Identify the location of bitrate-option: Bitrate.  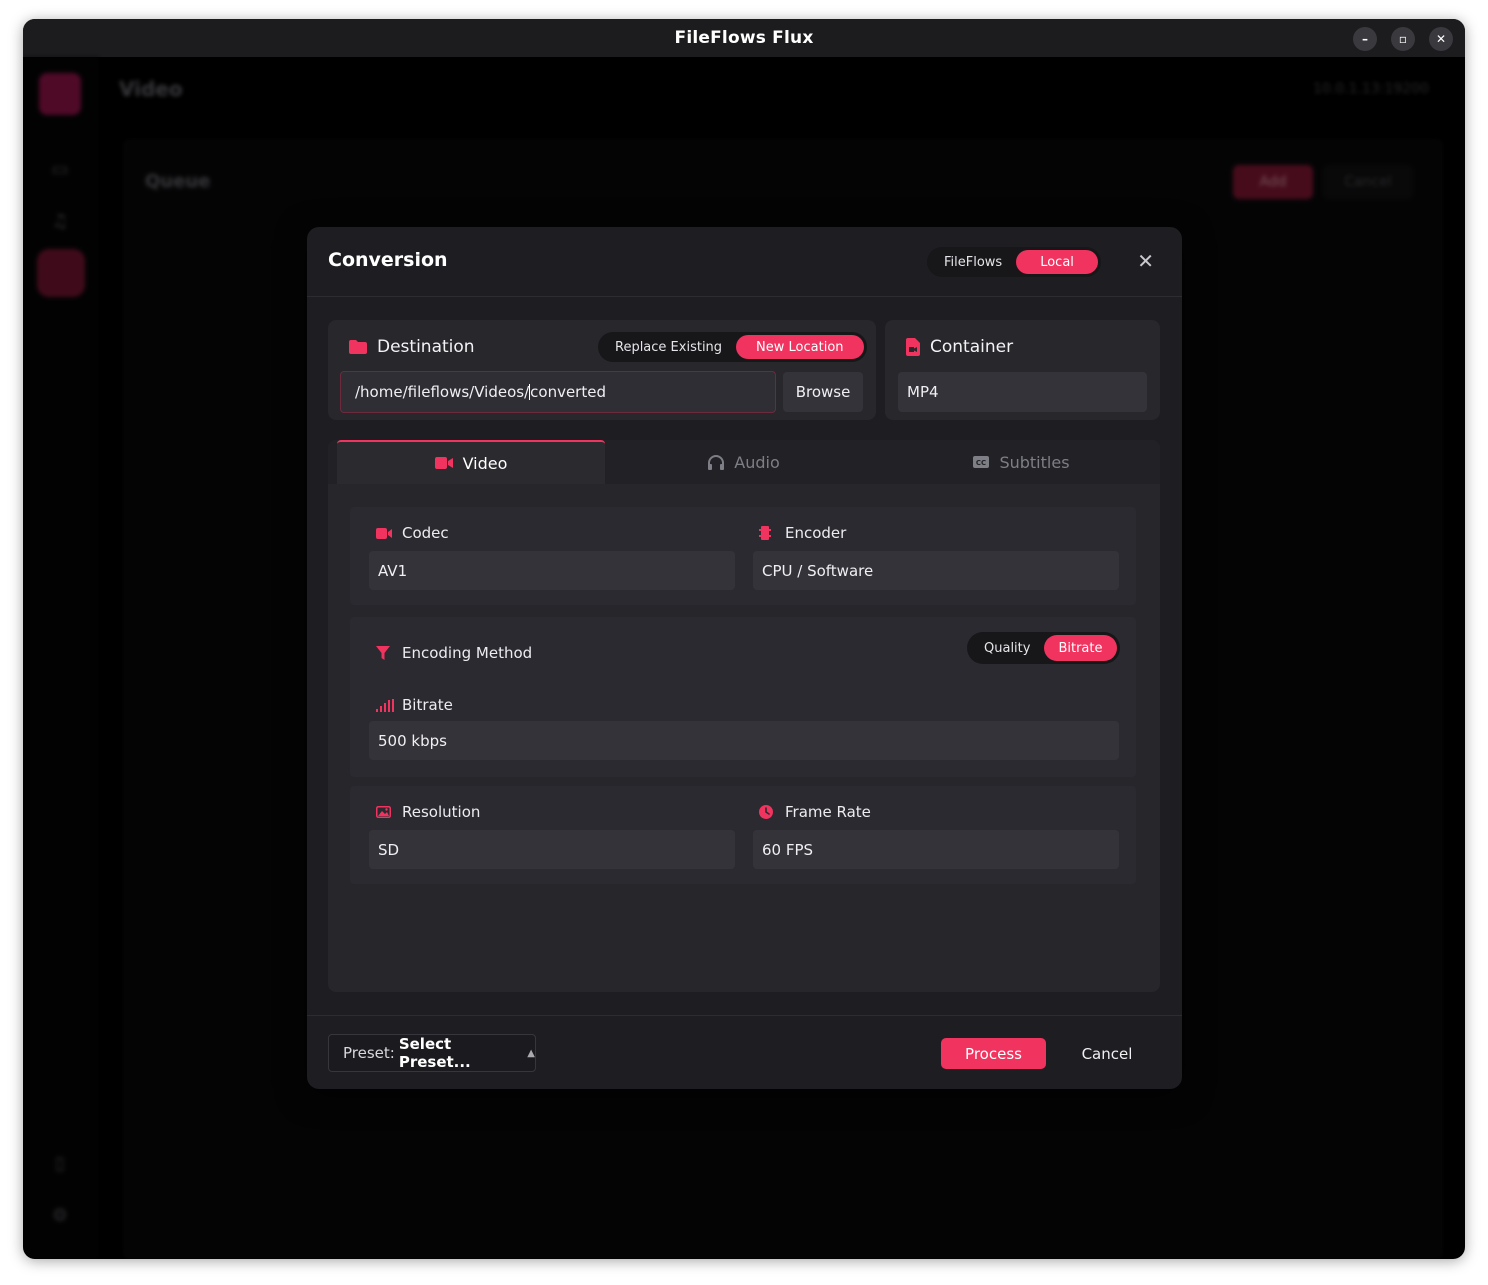
(1080, 648).